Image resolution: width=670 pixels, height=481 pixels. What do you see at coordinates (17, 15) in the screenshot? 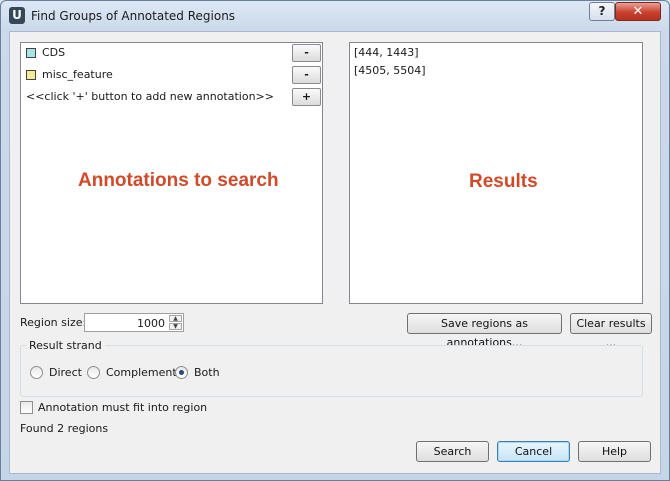
I see `app-logo-icon: U` at bounding box center [17, 15].